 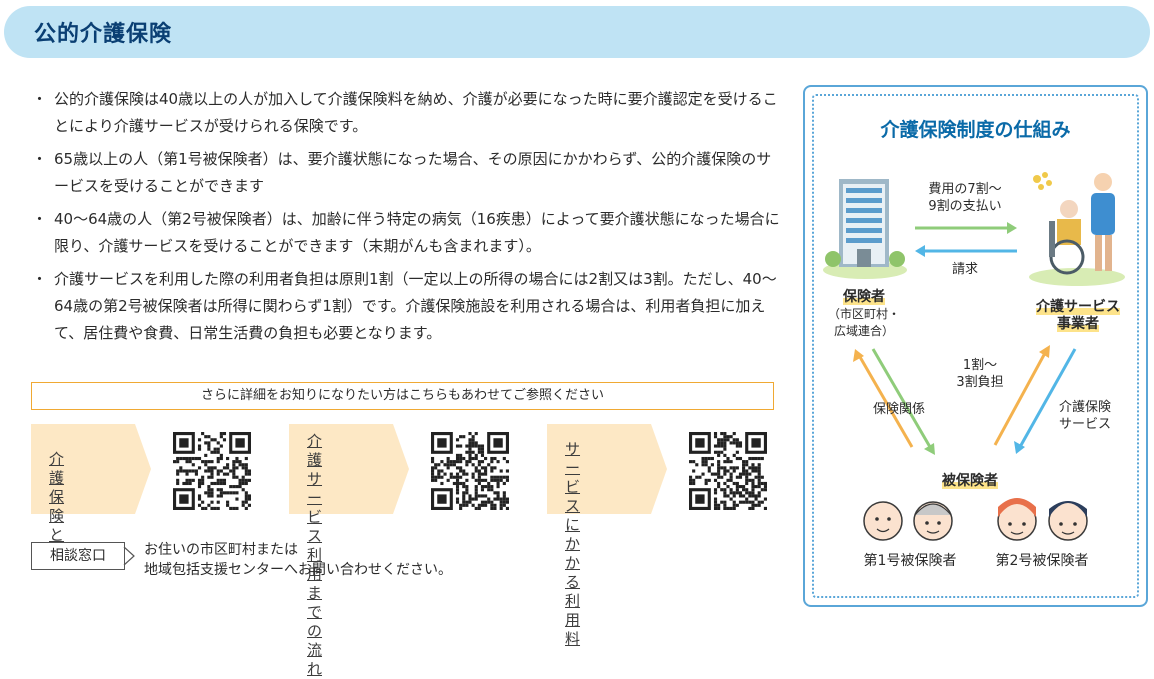 What do you see at coordinates (864, 297) in the screenshot?
I see `insurer-title: 保険者` at bounding box center [864, 297].